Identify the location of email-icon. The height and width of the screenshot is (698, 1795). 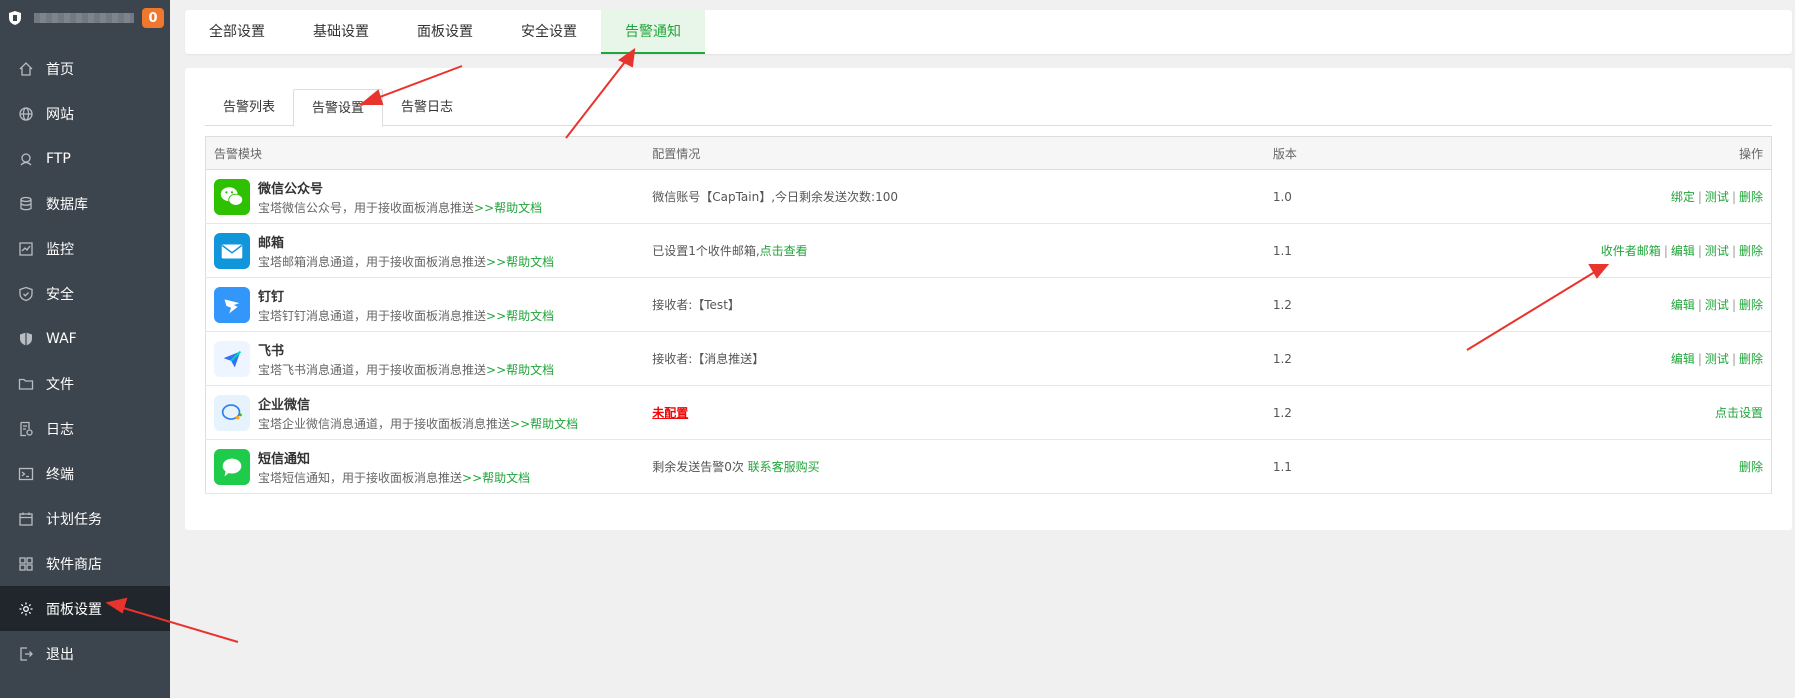
(232, 250).